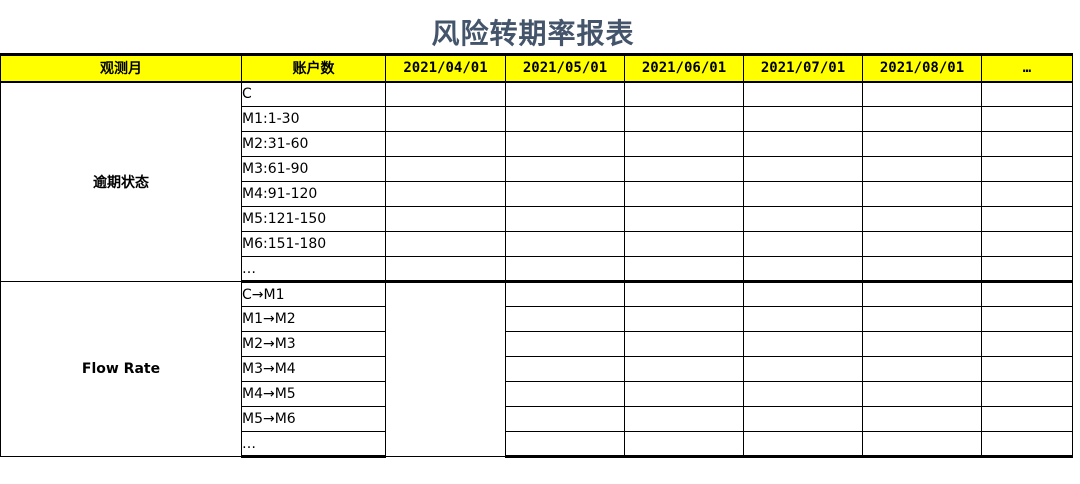 This screenshot has height=484, width=1080. I want to click on row-label: M1→M2, so click(313, 319).